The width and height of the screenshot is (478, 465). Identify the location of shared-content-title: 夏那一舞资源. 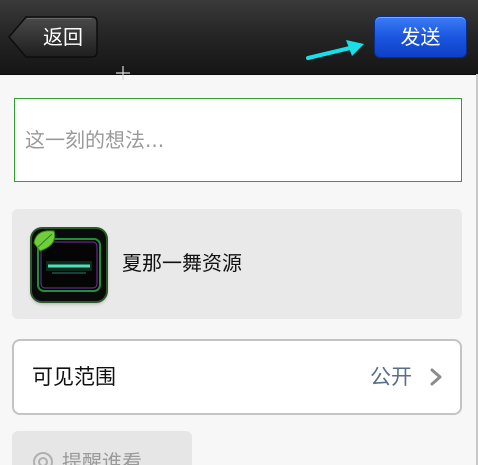
(182, 263).